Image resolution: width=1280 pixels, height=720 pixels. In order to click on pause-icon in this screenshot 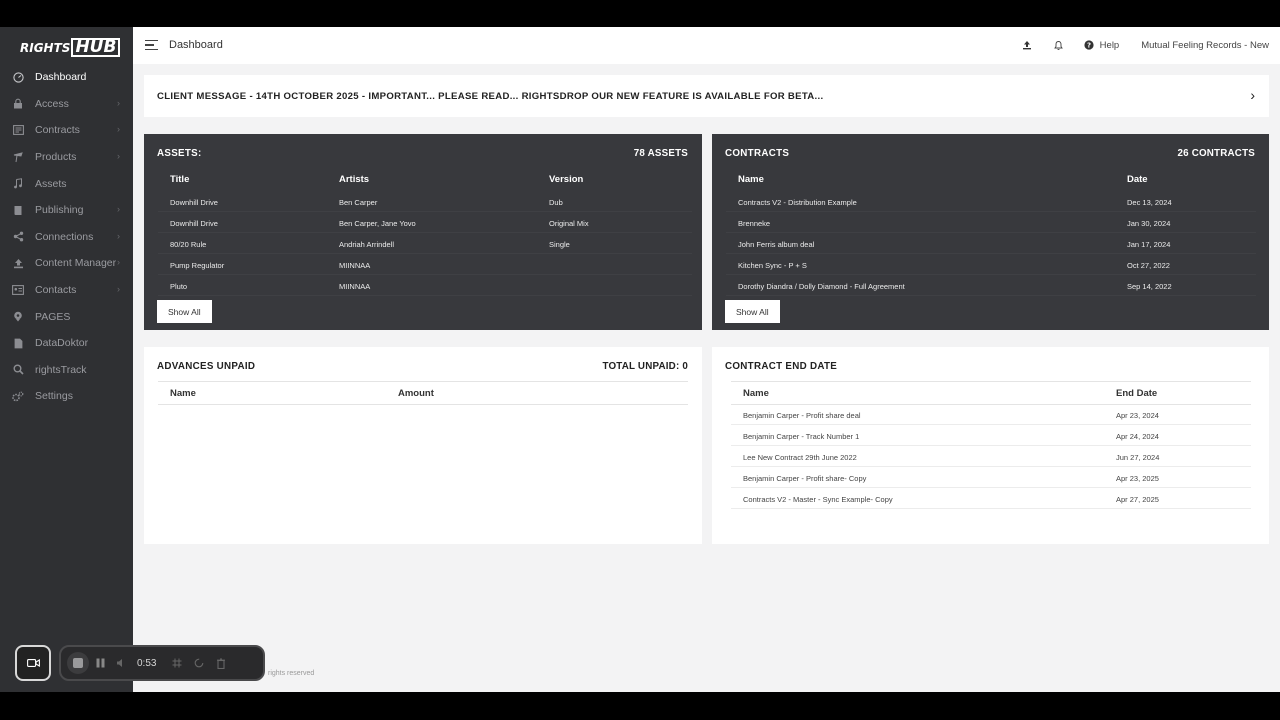, I will do `click(100, 663)`.